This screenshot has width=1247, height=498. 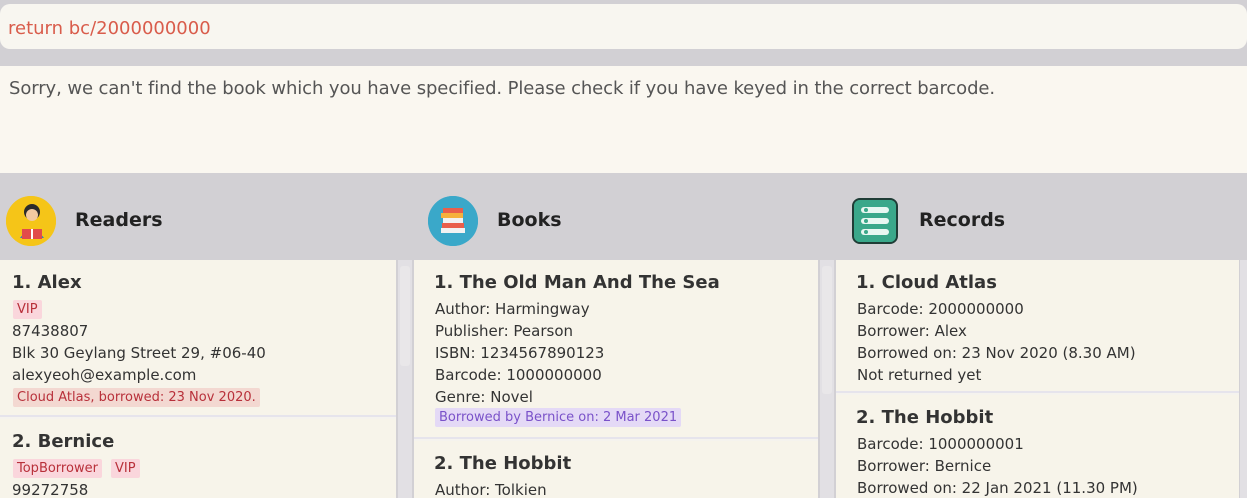 What do you see at coordinates (962, 220) in the screenshot?
I see `records-title: Records` at bounding box center [962, 220].